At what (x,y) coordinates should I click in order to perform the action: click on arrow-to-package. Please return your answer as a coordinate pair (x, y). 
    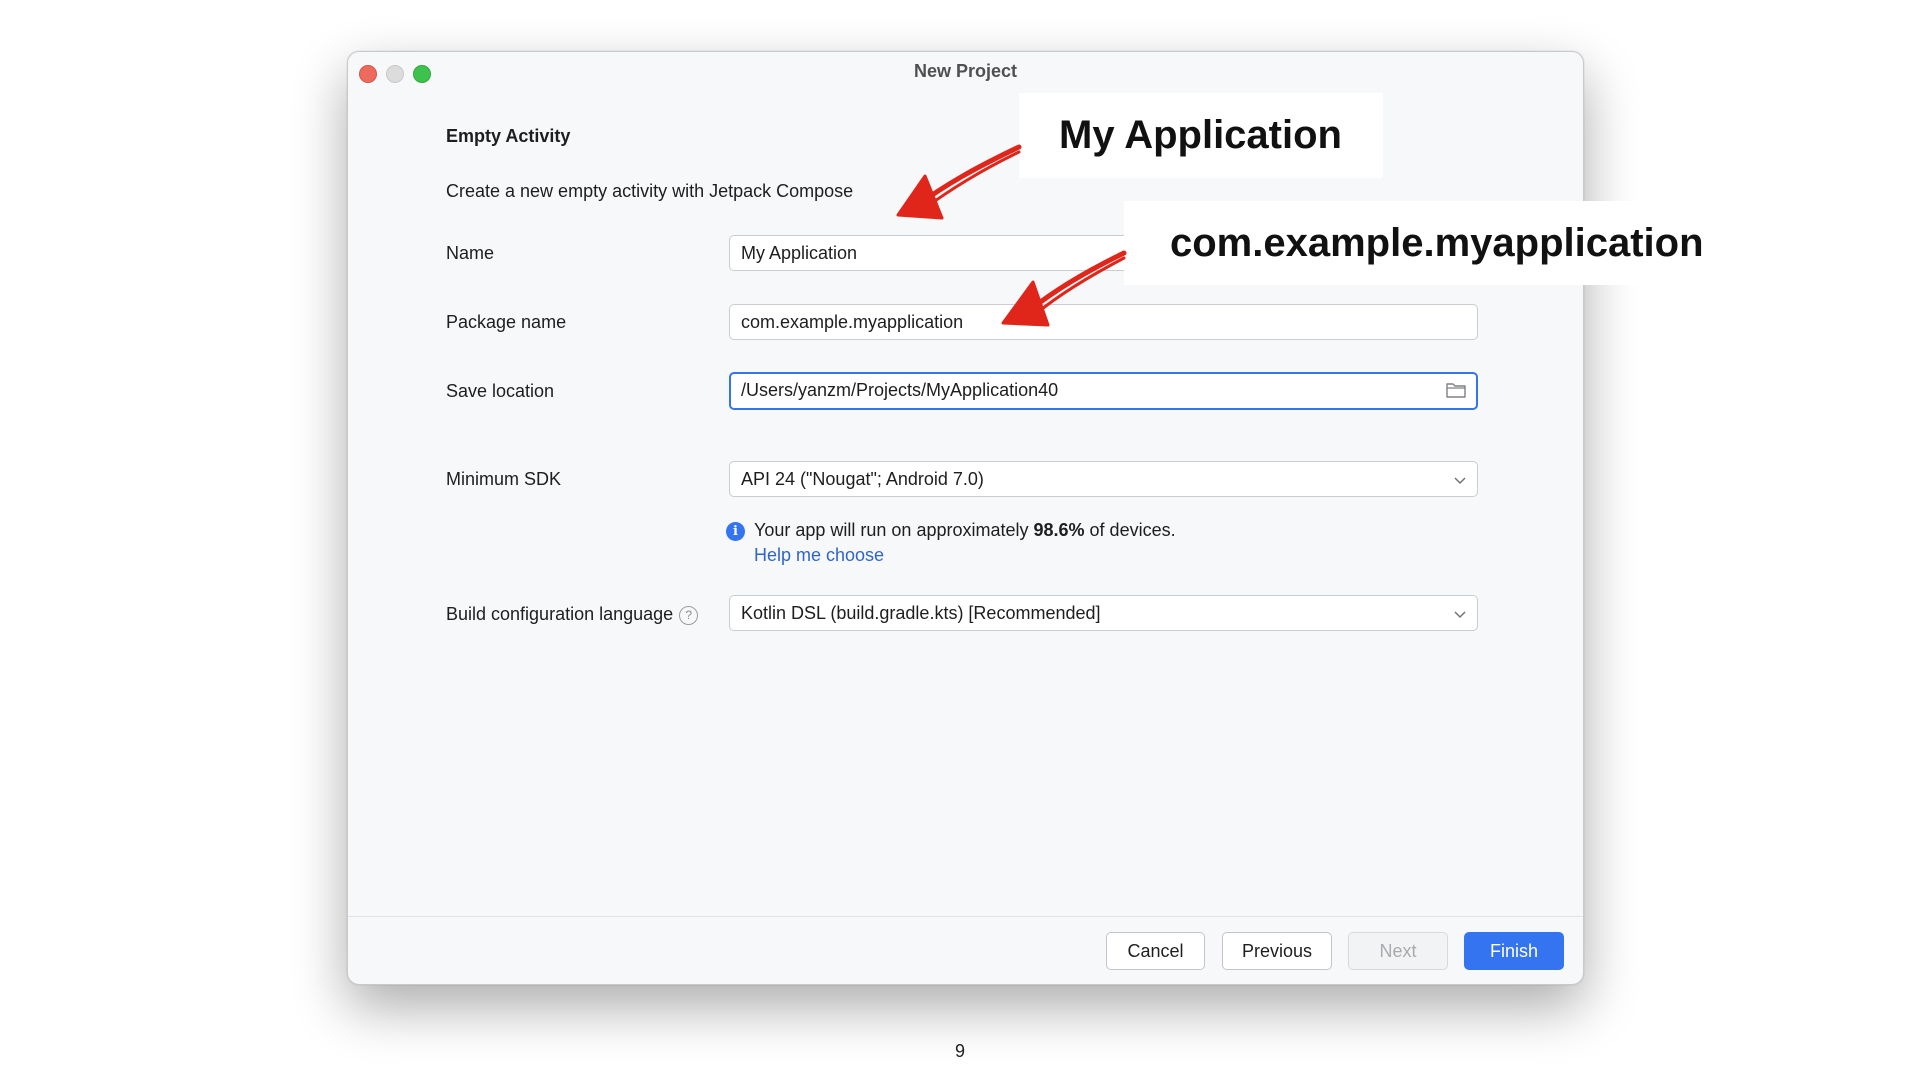
    Looking at the image, I should click on (1064, 288).